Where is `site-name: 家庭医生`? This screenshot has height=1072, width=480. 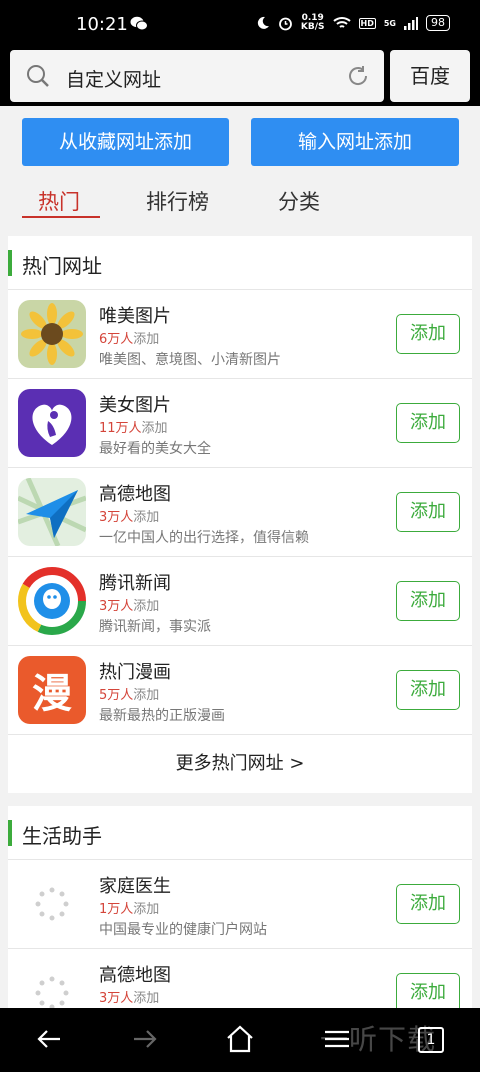 site-name: 家庭医生 is located at coordinates (135, 886).